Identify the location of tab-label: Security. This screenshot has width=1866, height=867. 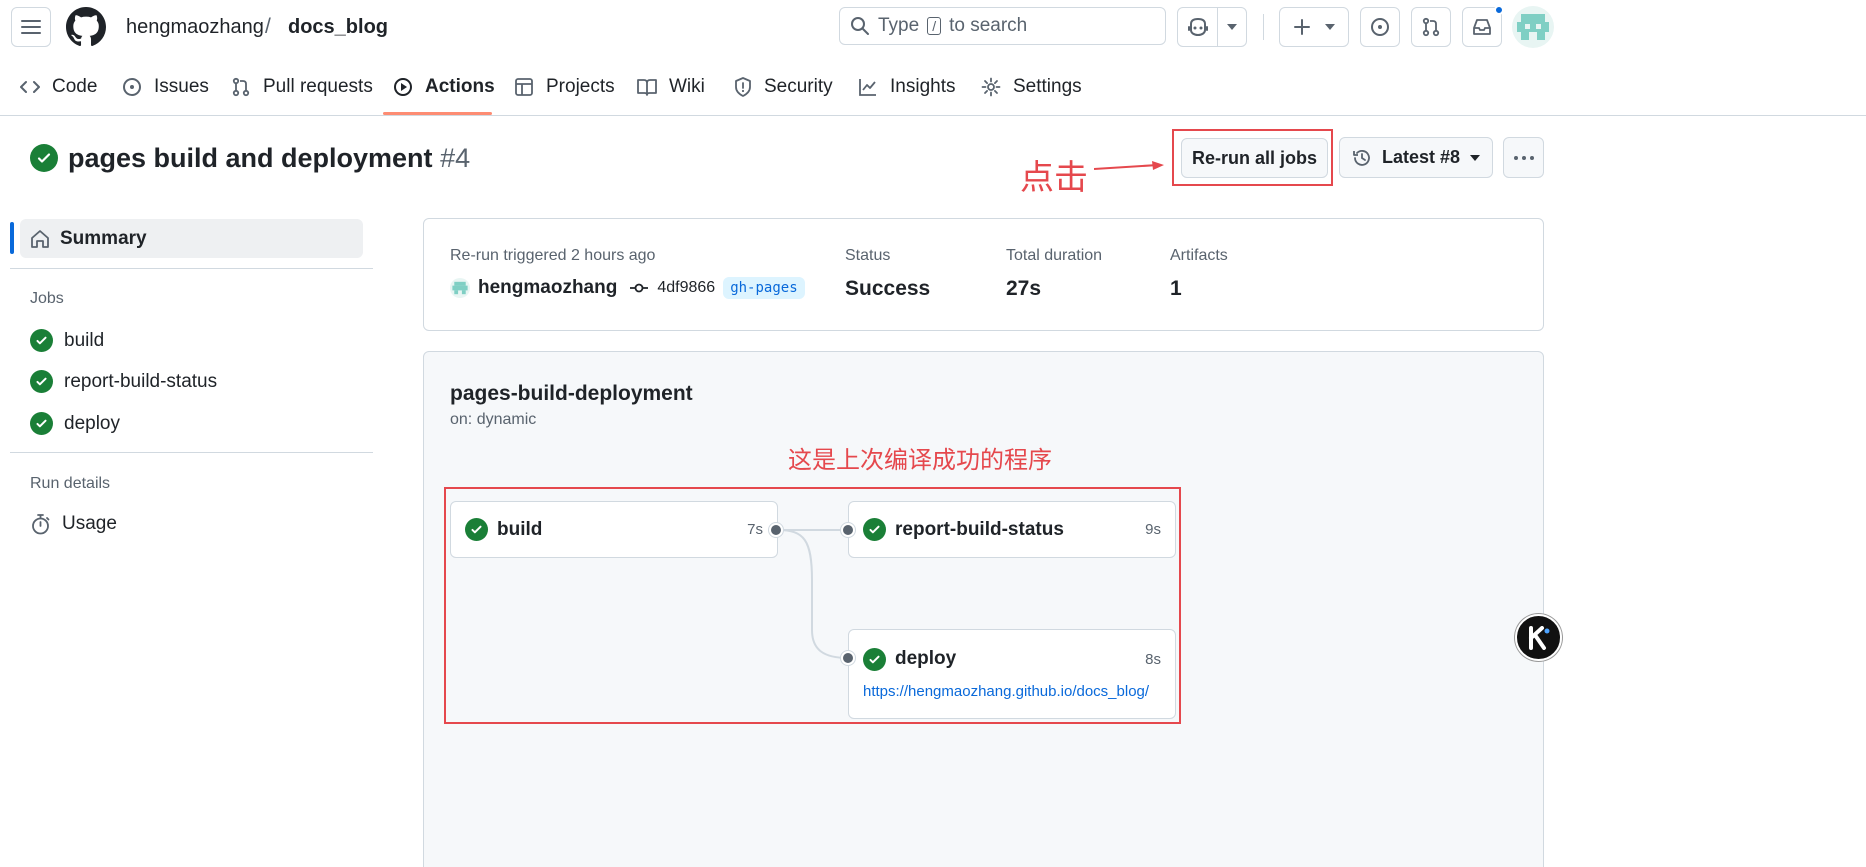
(798, 86).